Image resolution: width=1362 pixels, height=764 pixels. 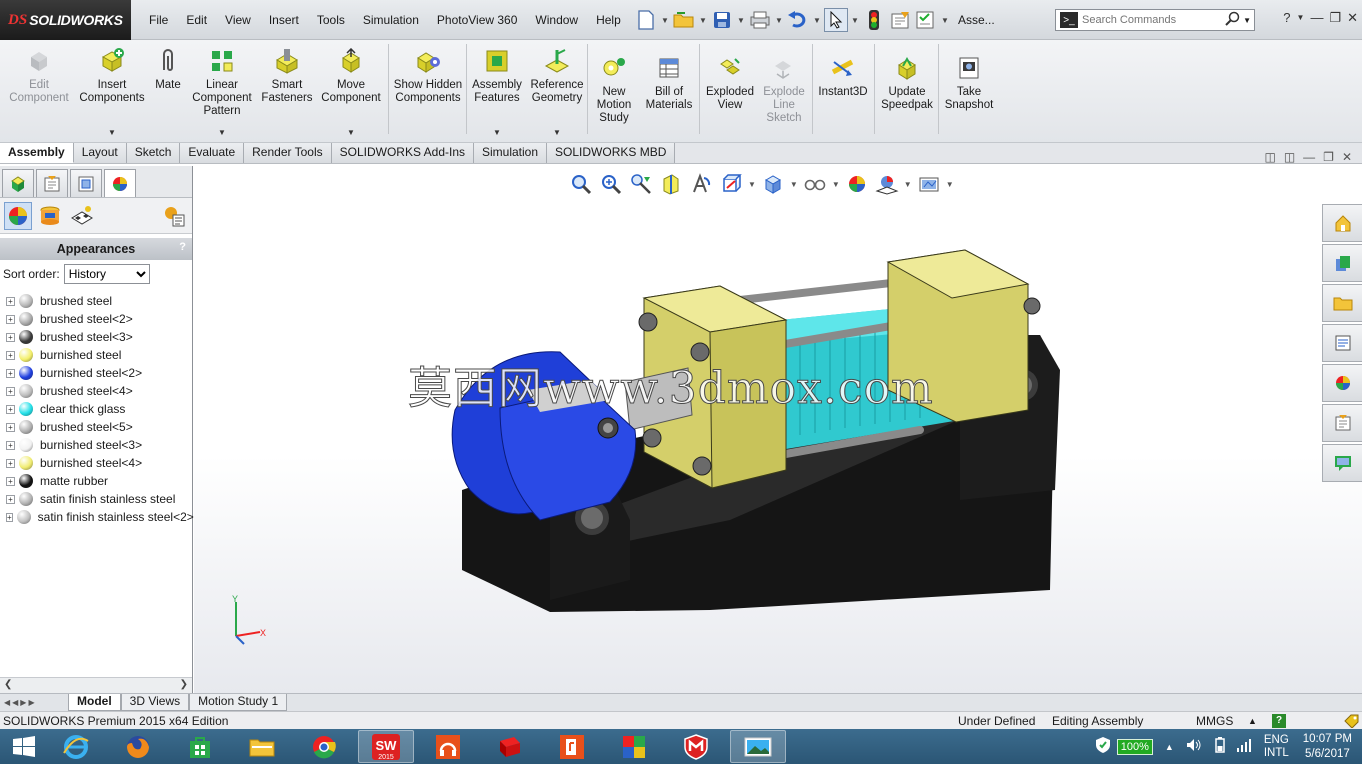 What do you see at coordinates (773, 184) in the screenshot?
I see `display-style-icon` at bounding box center [773, 184].